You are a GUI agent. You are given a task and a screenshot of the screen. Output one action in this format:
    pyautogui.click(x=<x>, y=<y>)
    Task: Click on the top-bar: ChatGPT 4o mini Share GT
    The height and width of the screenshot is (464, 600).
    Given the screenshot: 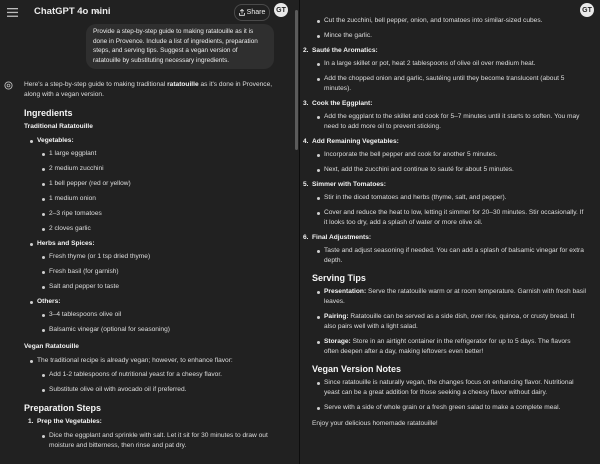 What is the action you would take?
    pyautogui.click(x=149, y=13)
    